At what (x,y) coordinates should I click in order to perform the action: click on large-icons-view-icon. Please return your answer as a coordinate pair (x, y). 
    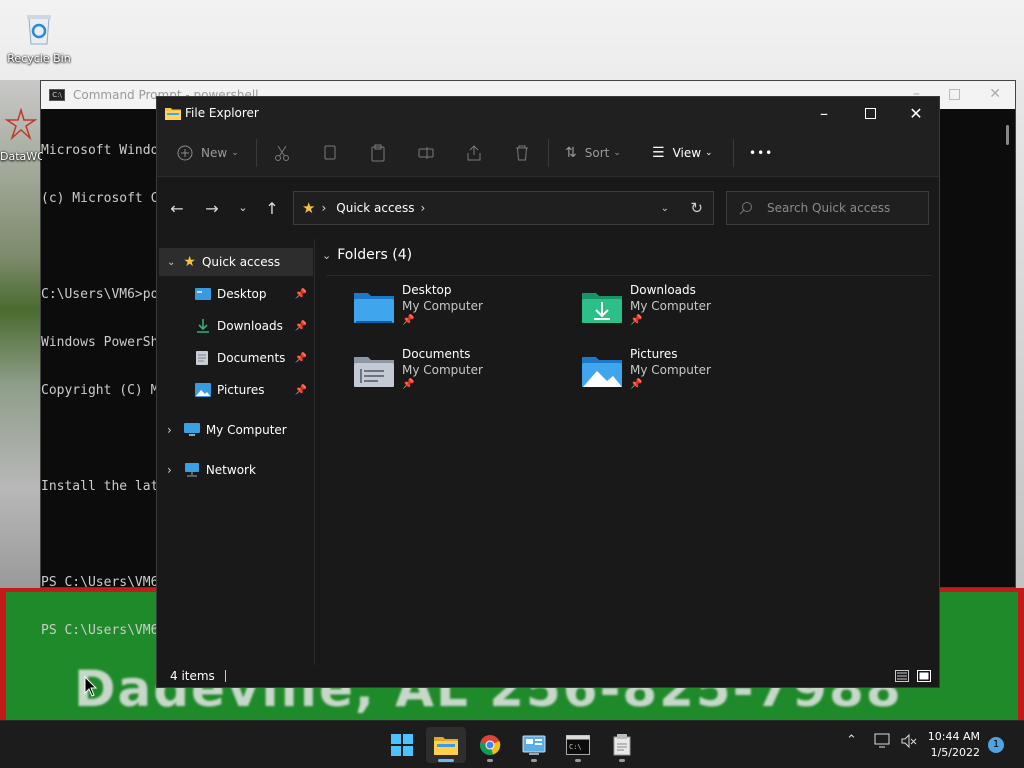
    Looking at the image, I should click on (924, 676).